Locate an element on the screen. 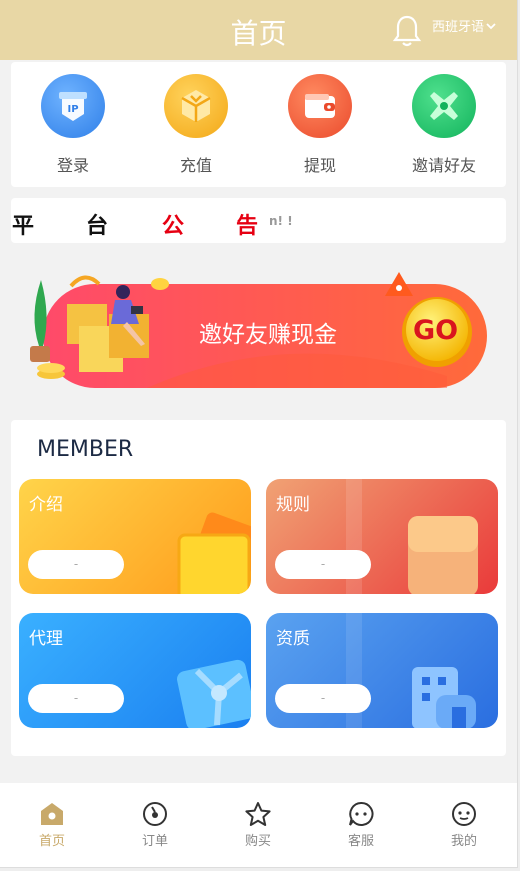 The image size is (520, 871). ip-login-icon: IP is located at coordinates (73, 106).